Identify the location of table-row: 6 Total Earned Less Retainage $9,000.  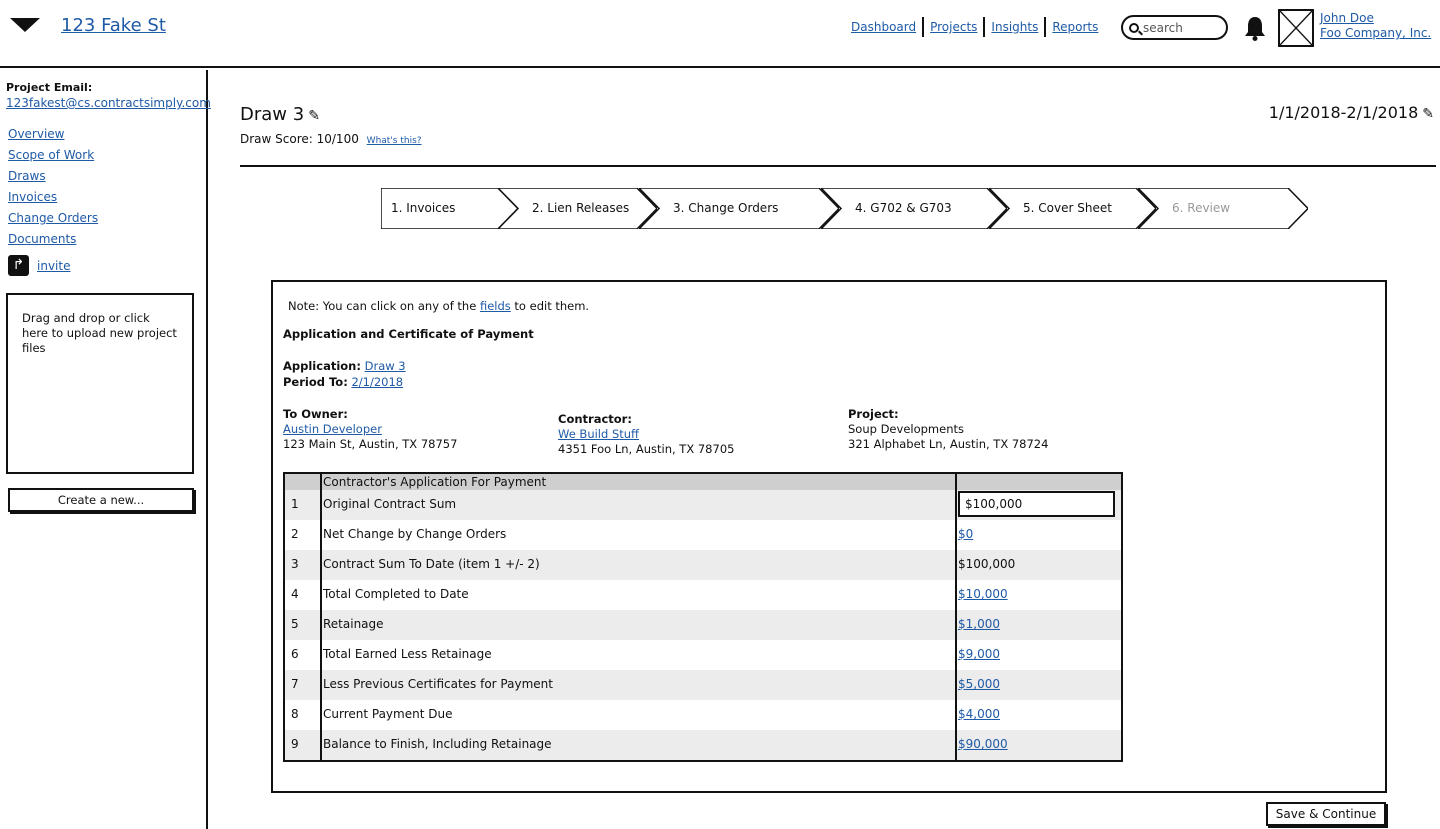
(703, 655).